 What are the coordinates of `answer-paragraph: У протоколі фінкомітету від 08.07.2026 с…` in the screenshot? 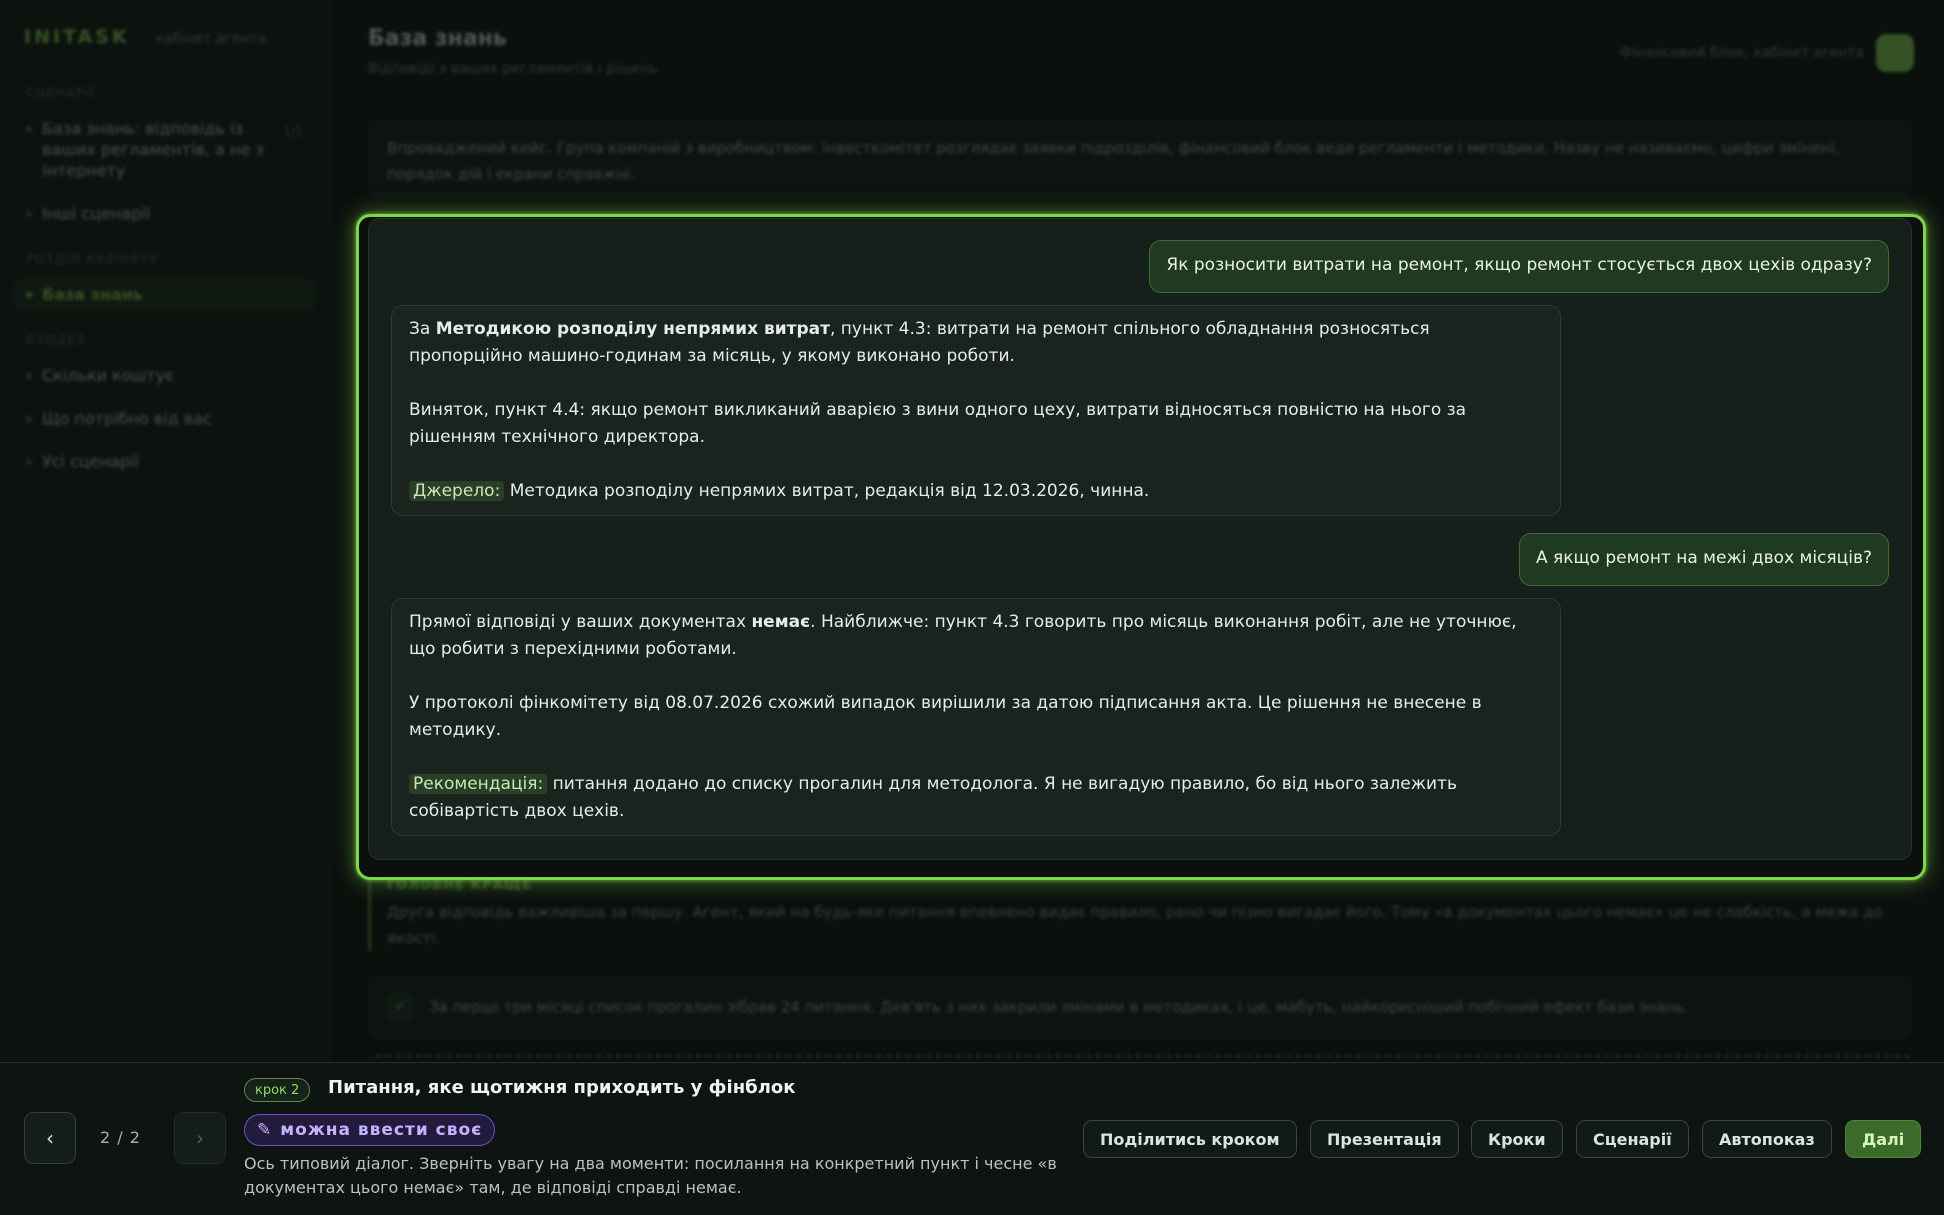 It's located at (945, 716).